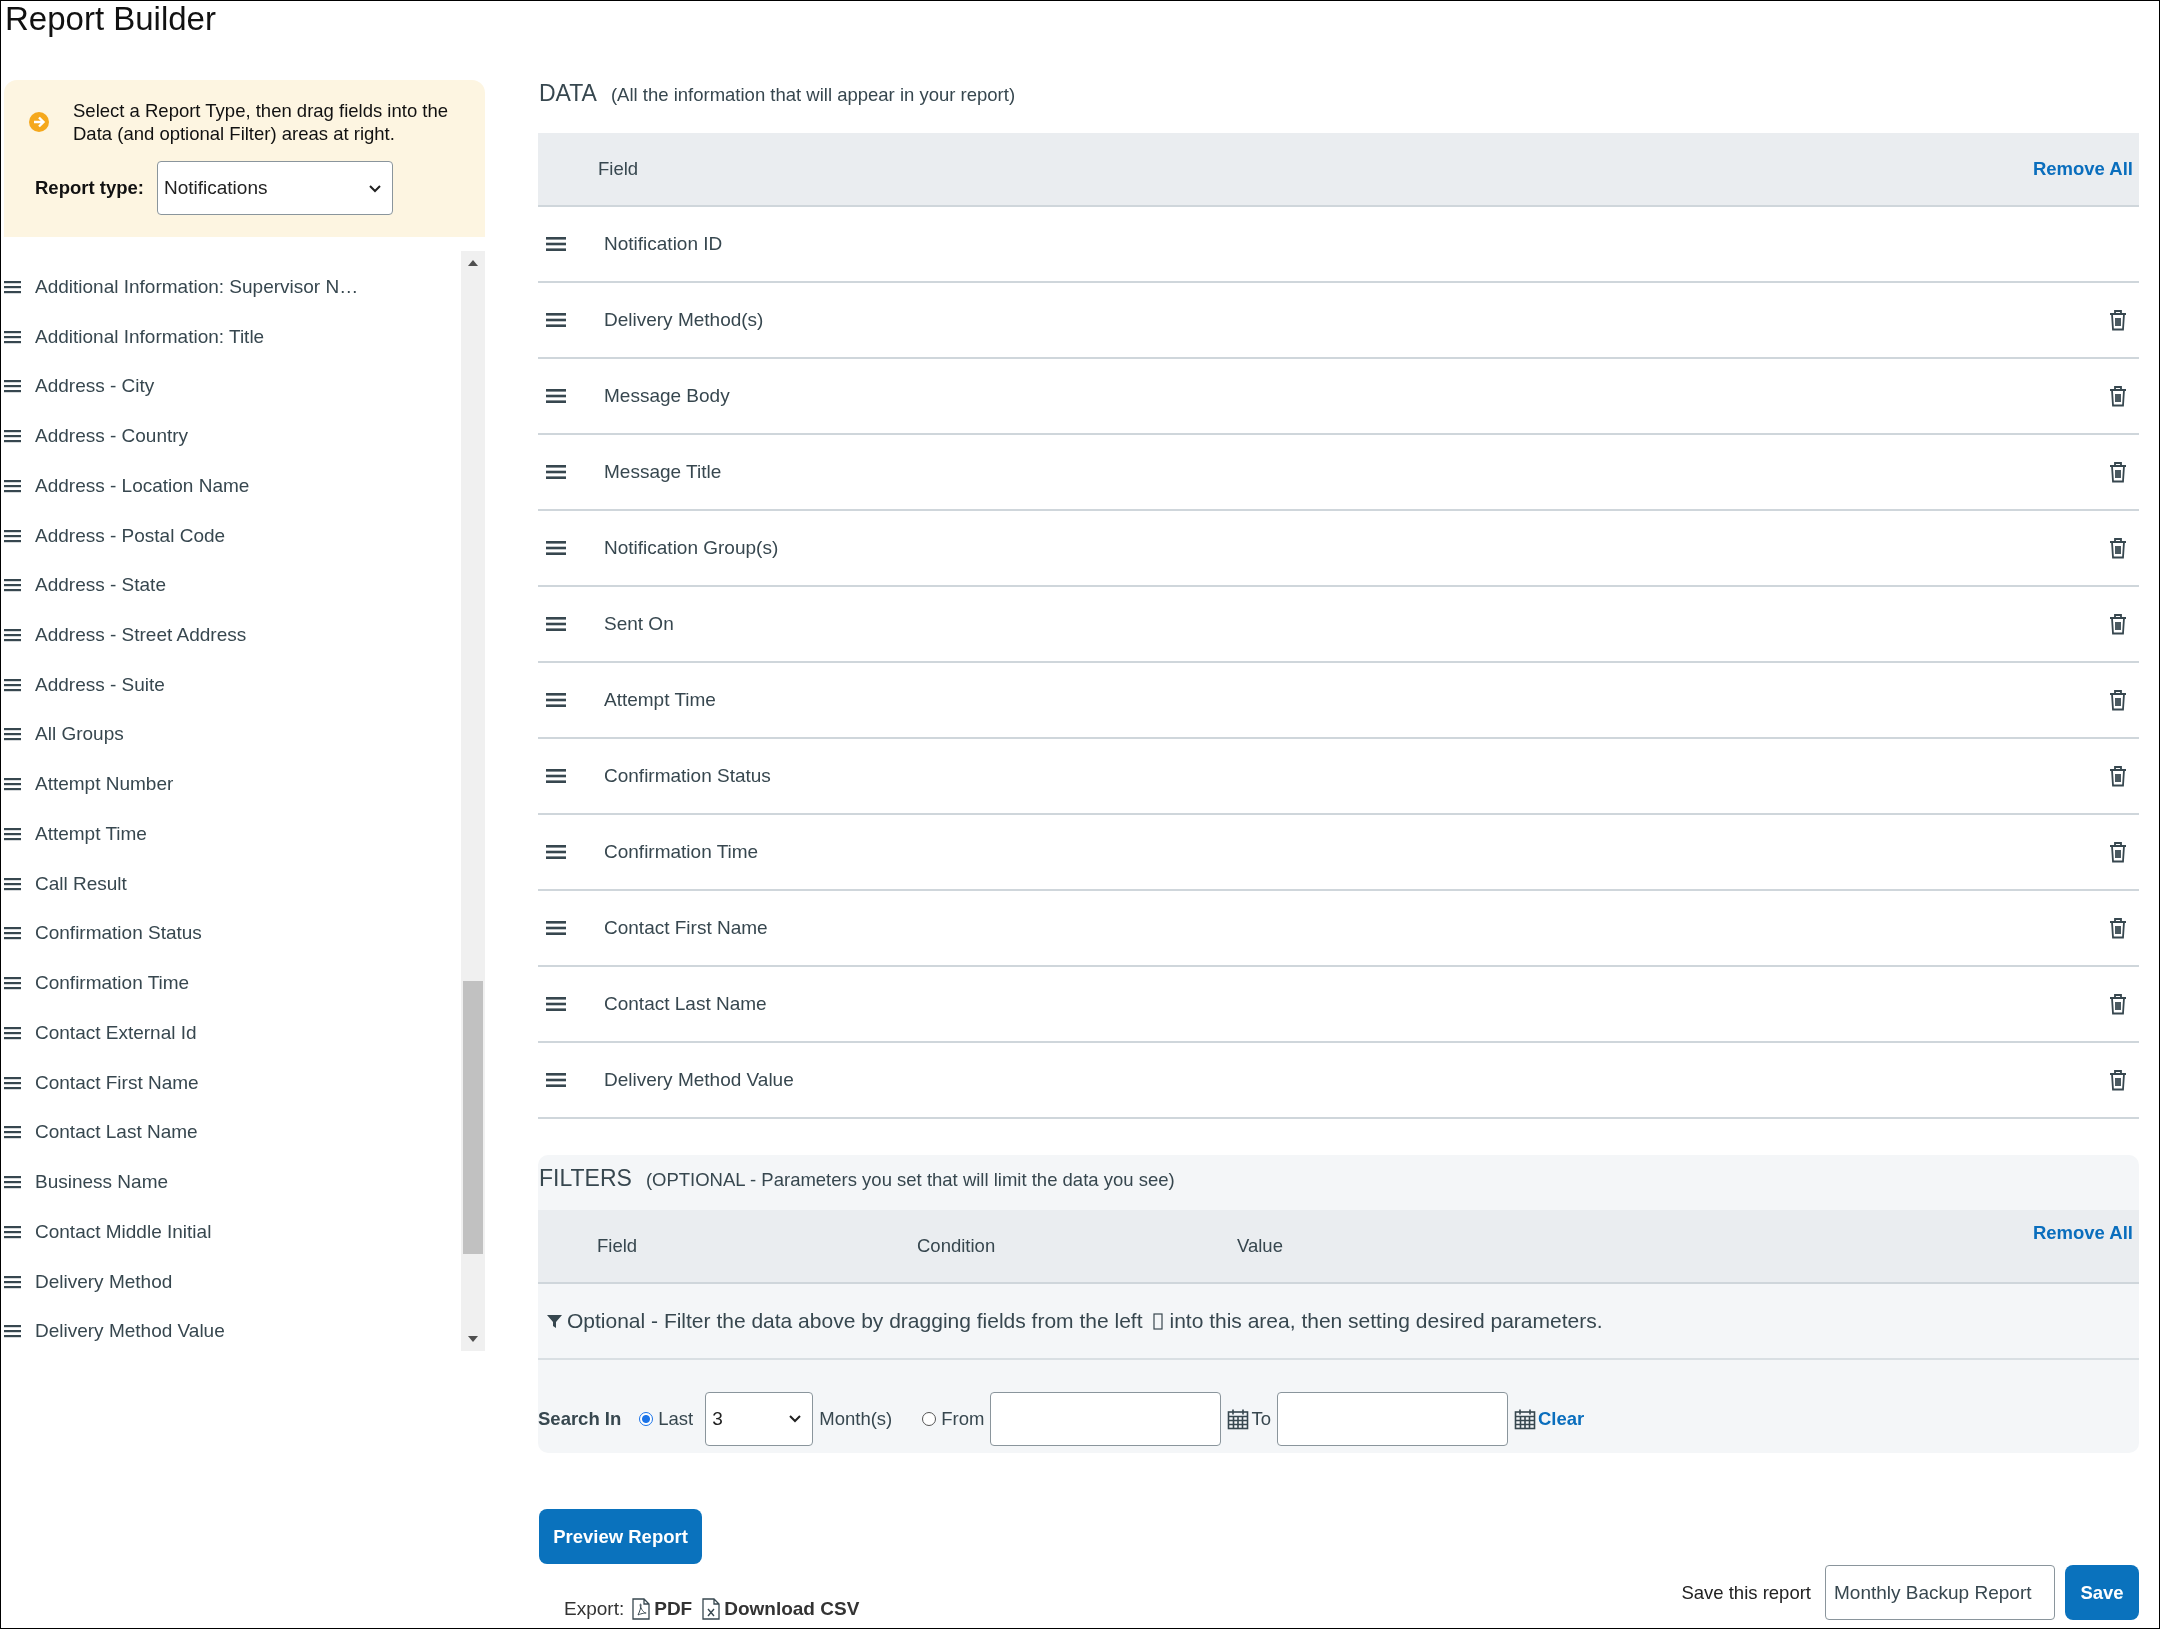 Image resolution: width=2160 pixels, height=1629 pixels. What do you see at coordinates (795, 1418) in the screenshot?
I see `caret-icon` at bounding box center [795, 1418].